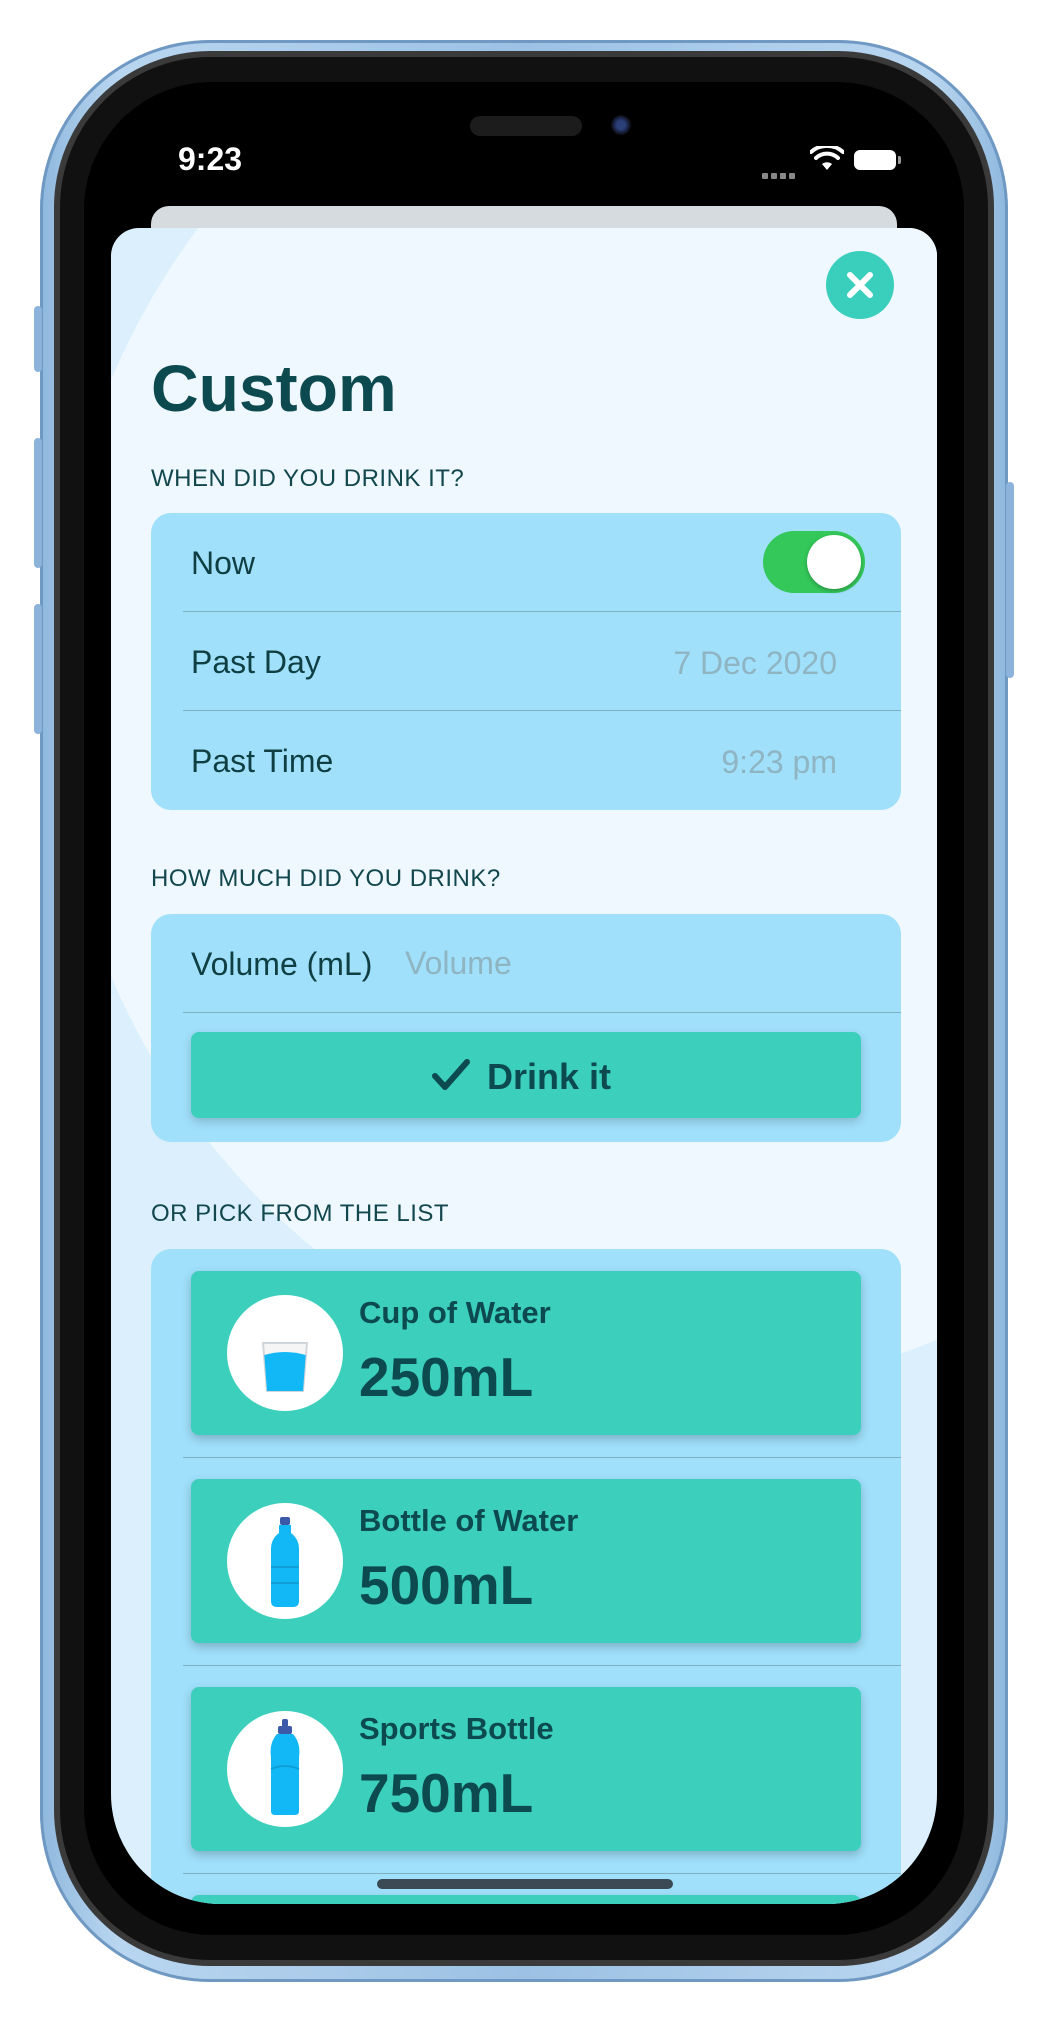  I want to click on silent-switch, so click(38, 339).